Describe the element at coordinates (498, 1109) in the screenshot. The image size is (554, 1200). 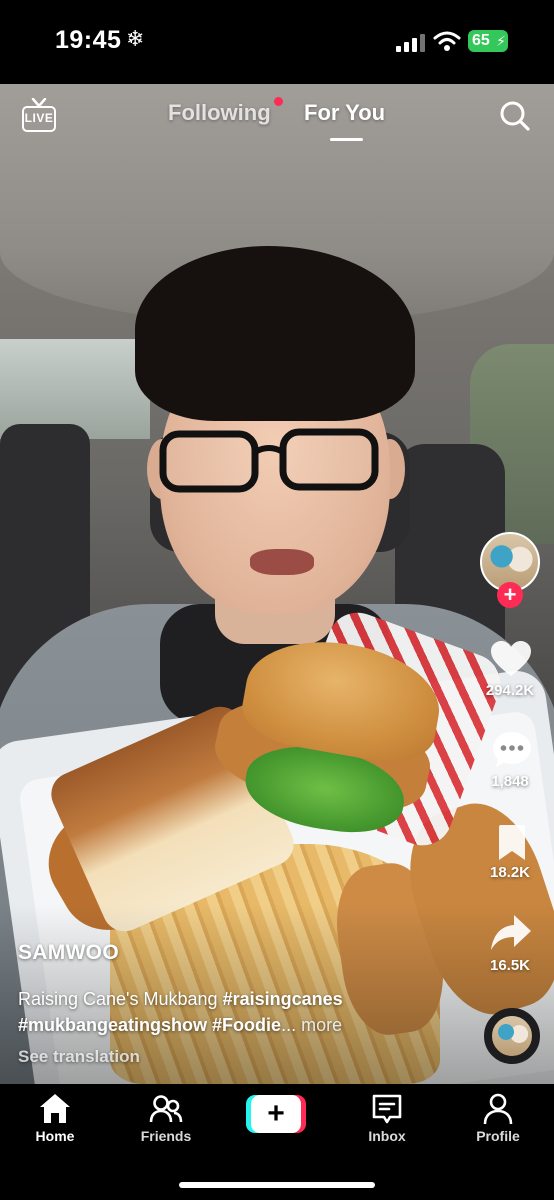
I see `profile-icon` at that location.